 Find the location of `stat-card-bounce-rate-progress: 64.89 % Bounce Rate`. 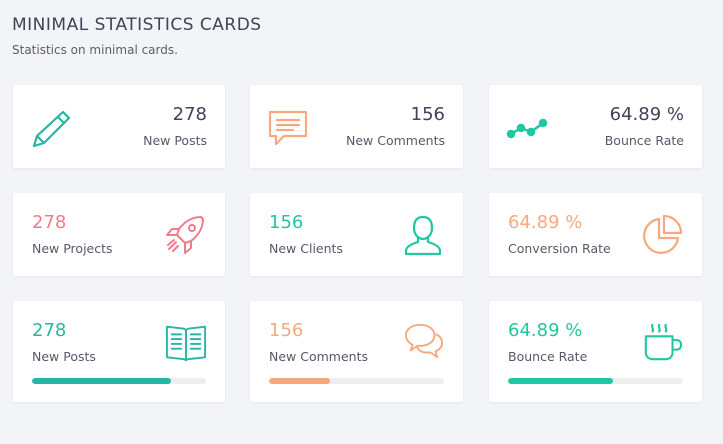

stat-card-bounce-rate-progress: 64.89 % Bounce Rate is located at coordinates (595, 351).